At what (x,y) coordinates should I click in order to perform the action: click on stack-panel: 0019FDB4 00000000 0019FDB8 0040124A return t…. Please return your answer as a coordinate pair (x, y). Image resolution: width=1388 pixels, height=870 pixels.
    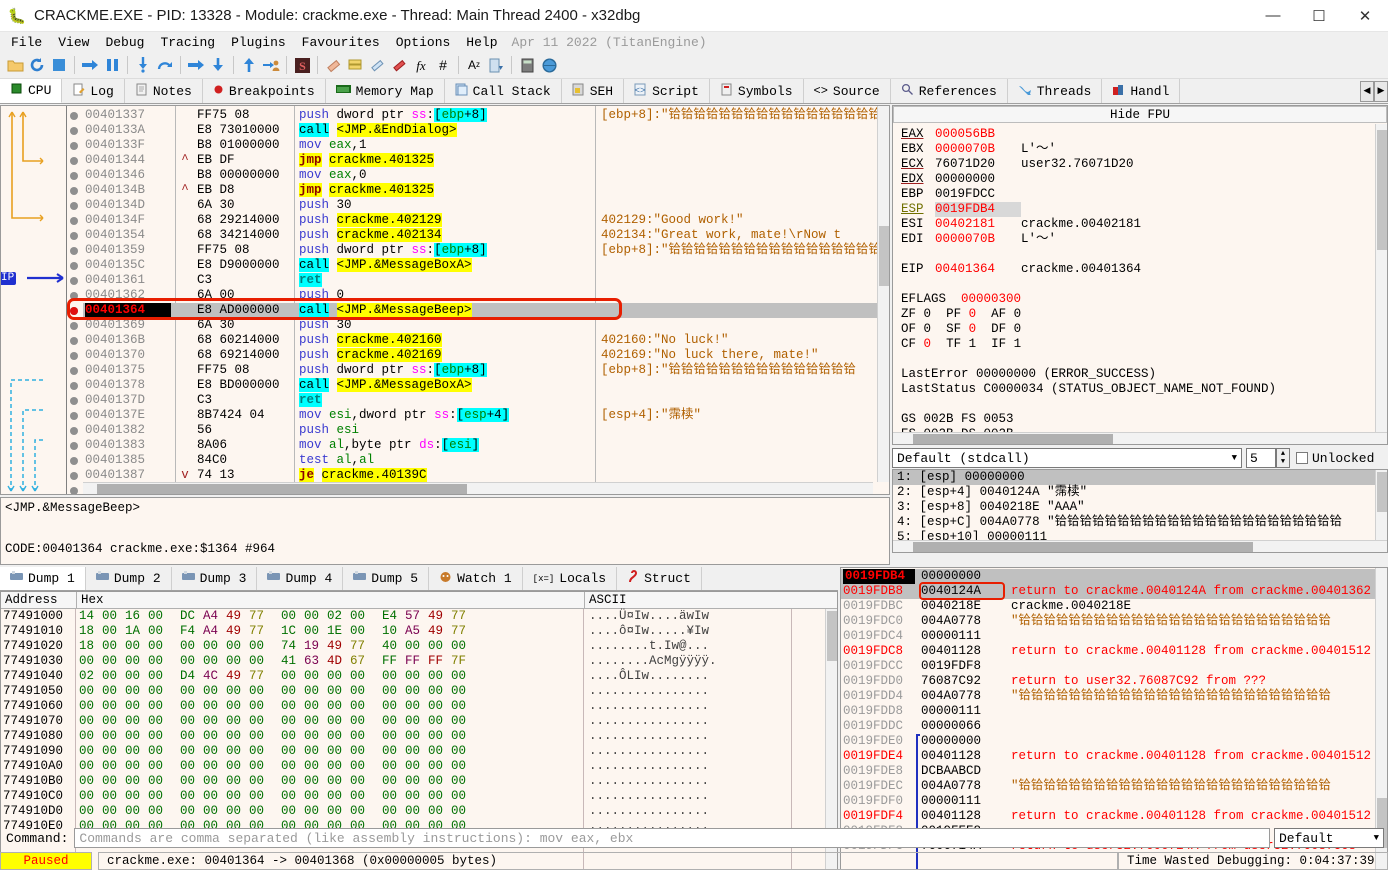
    Looking at the image, I should click on (1114, 718).